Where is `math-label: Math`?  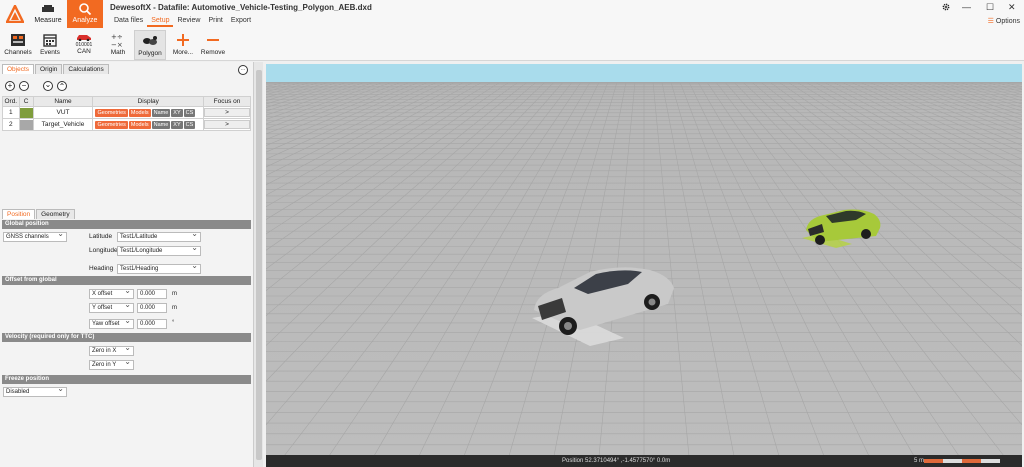
math-label: Math is located at coordinates (118, 52).